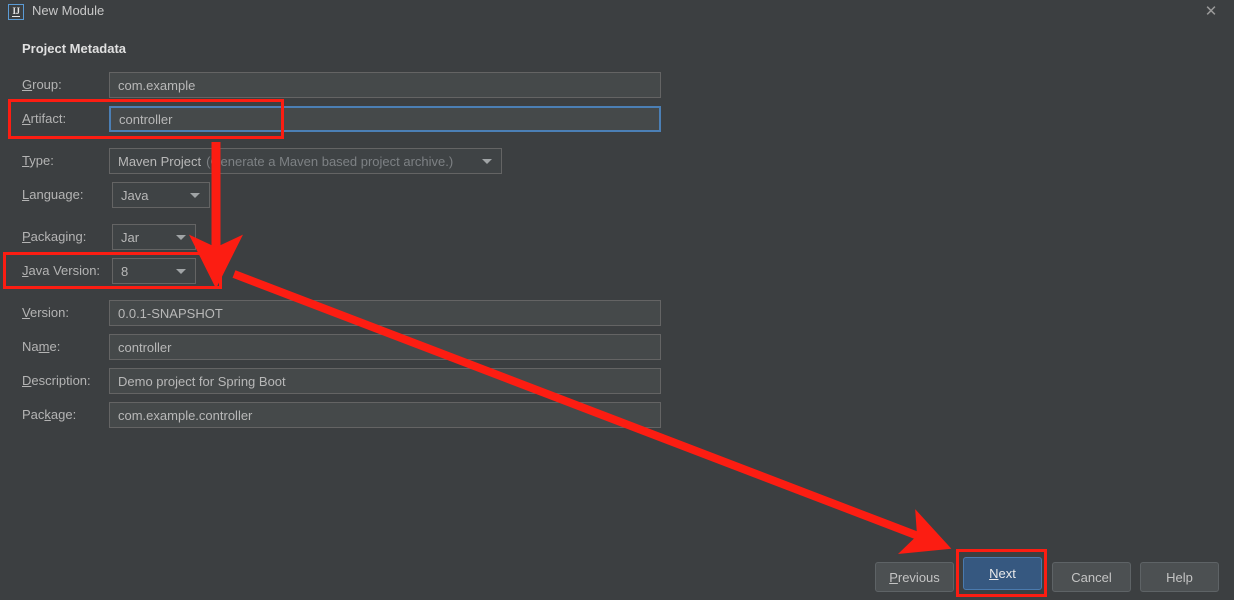  What do you see at coordinates (56, 380) in the screenshot?
I see `description-label: Description:` at bounding box center [56, 380].